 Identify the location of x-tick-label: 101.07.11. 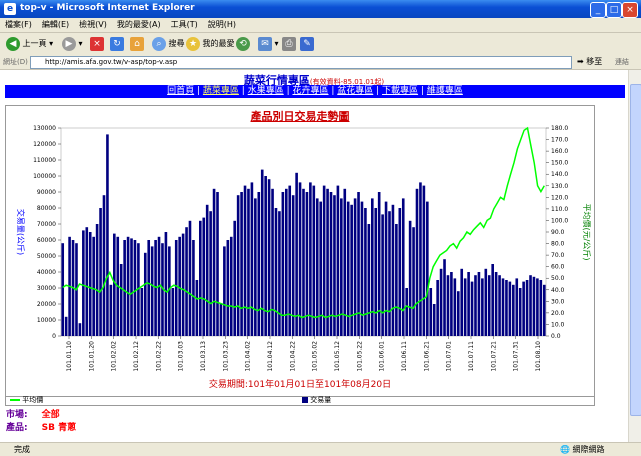
(471, 356).